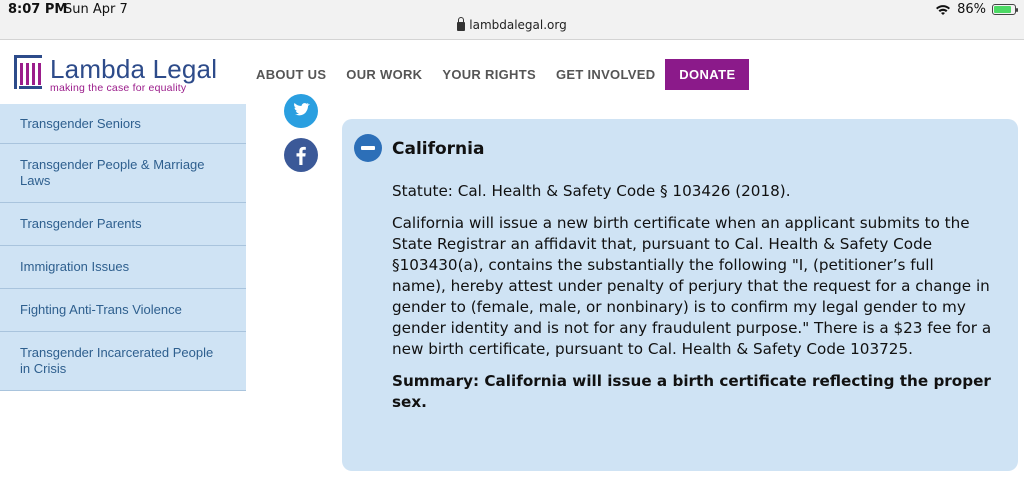 Image resolution: width=1024 pixels, height=485 pixels. What do you see at coordinates (384, 75) in the screenshot?
I see `nav-our-work: OUR WORK` at bounding box center [384, 75].